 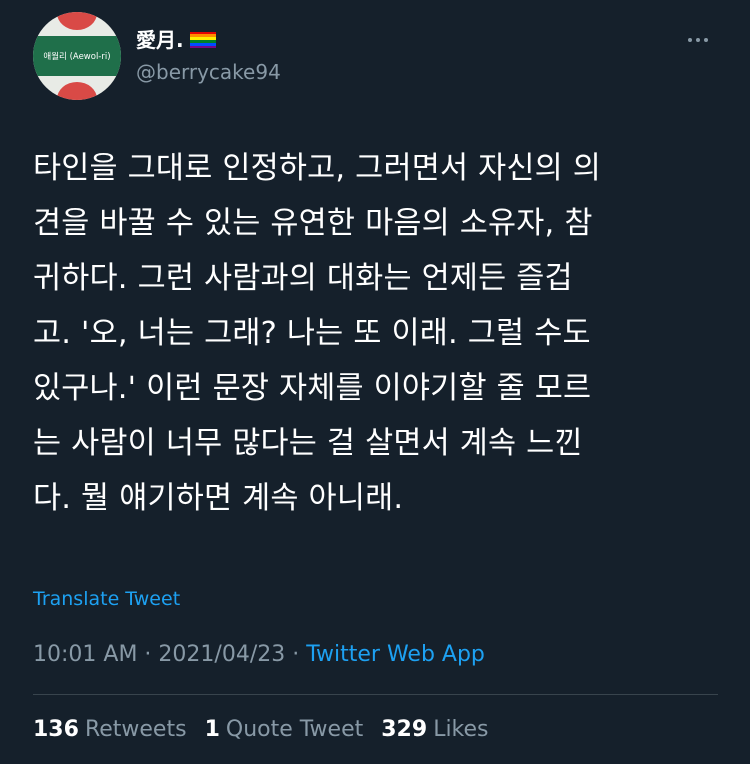 I want to click on tweet-meta: 10:01 AM · 2021/04/23 · Twitter Web App, so click(x=259, y=655).